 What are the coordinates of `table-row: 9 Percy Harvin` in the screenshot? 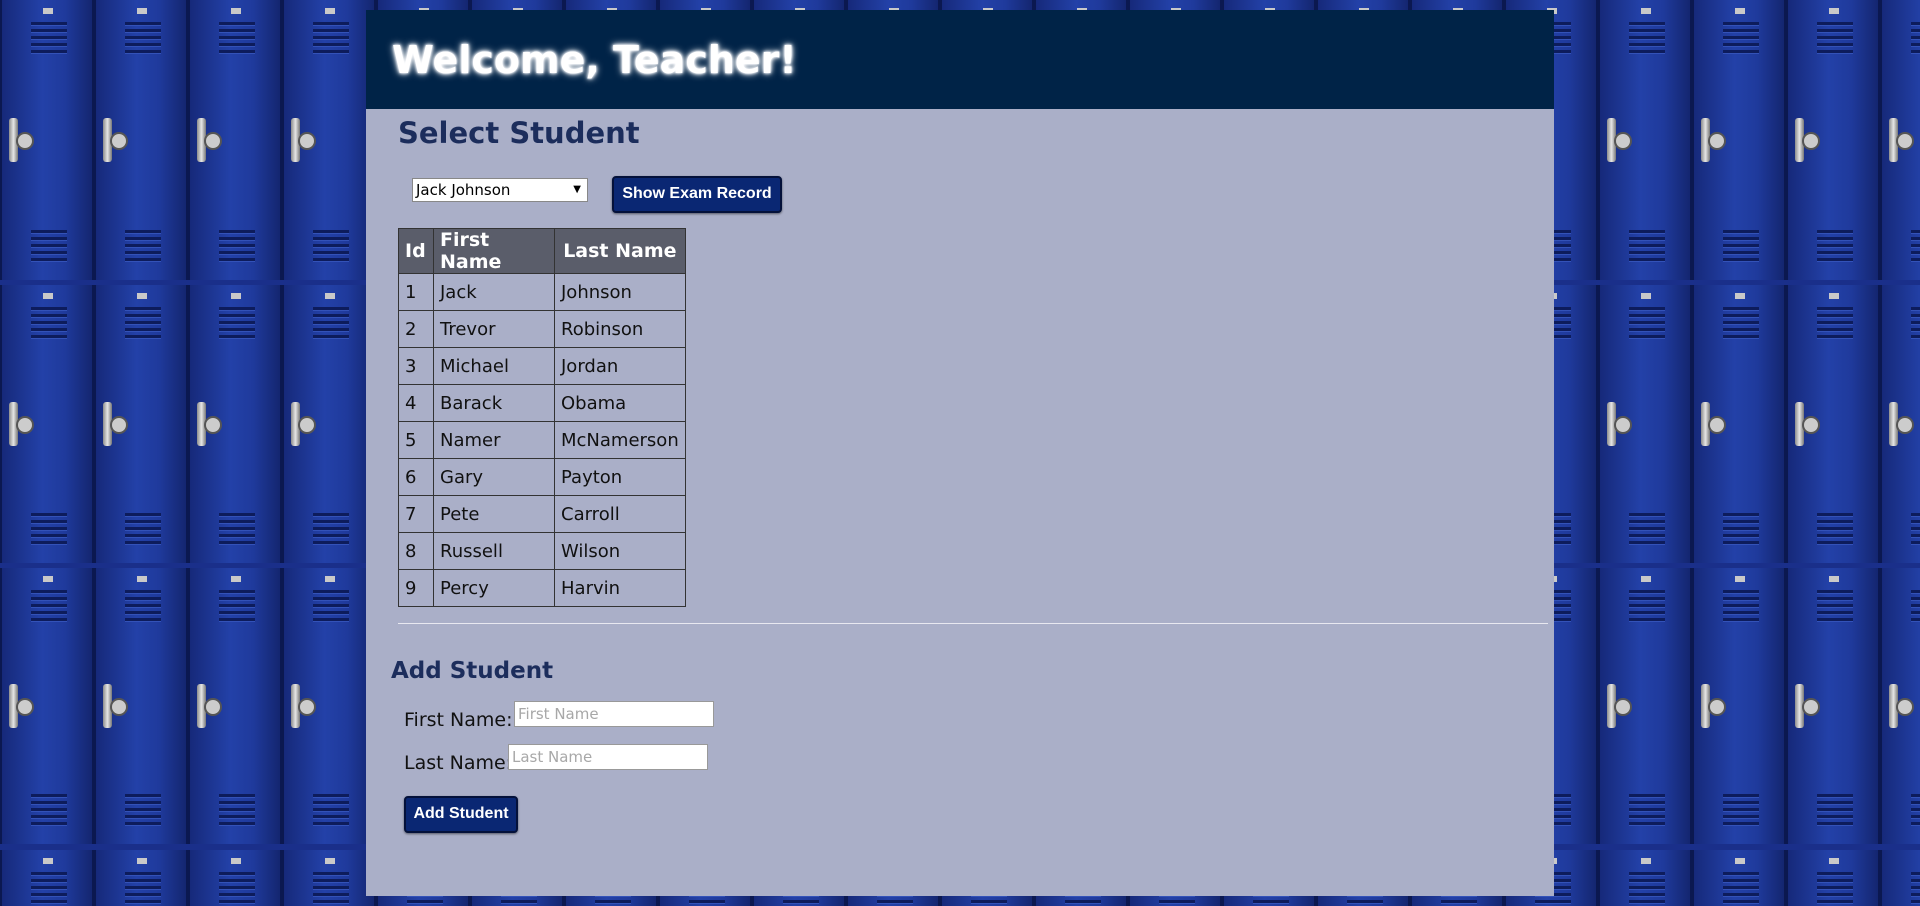 It's located at (542, 588).